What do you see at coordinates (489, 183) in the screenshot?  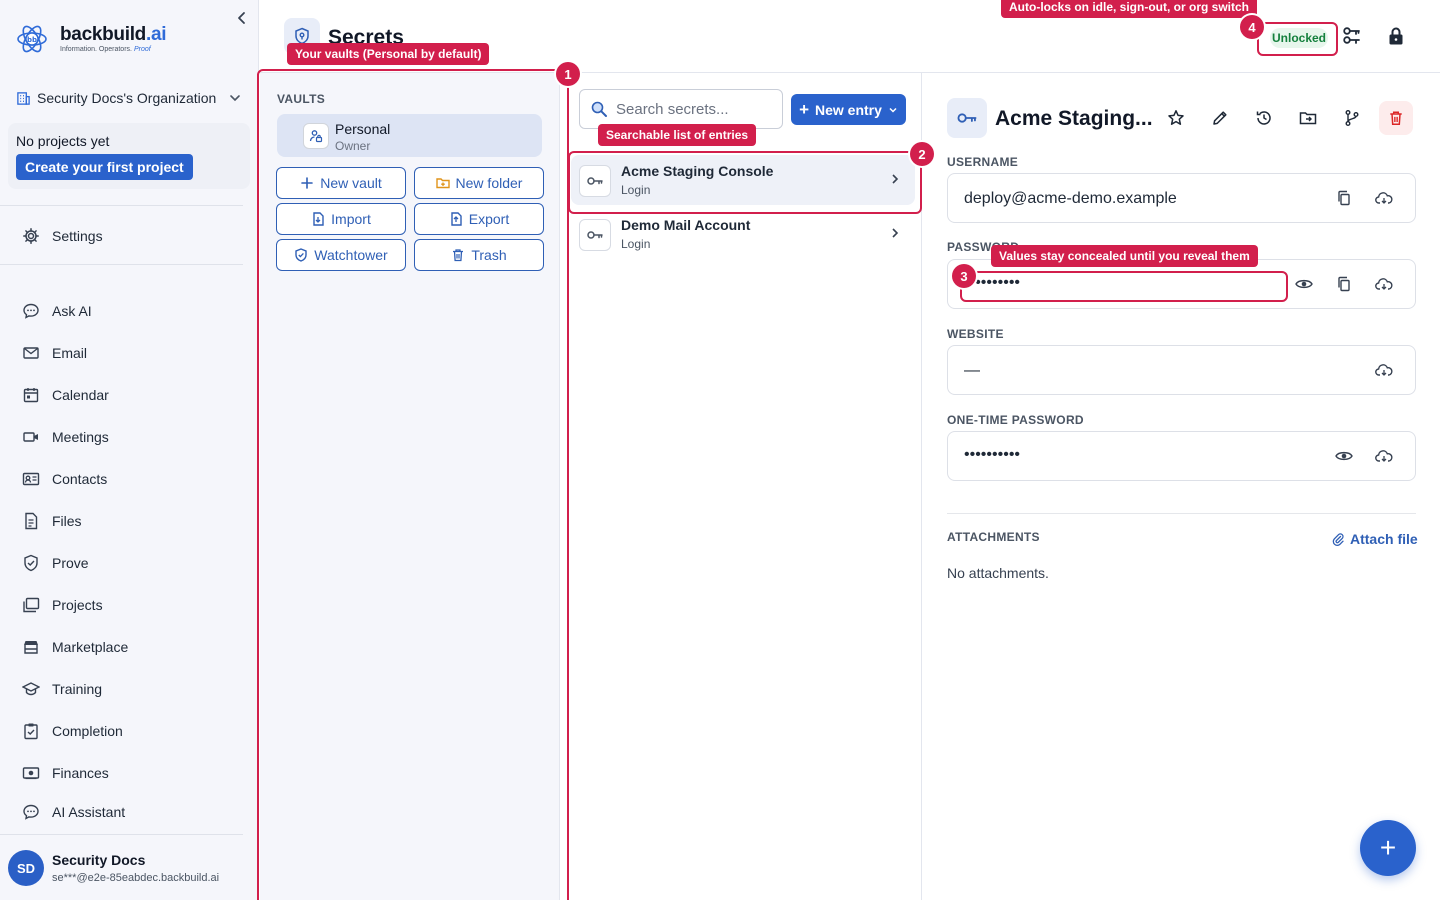 I see `button-label: New folder` at bounding box center [489, 183].